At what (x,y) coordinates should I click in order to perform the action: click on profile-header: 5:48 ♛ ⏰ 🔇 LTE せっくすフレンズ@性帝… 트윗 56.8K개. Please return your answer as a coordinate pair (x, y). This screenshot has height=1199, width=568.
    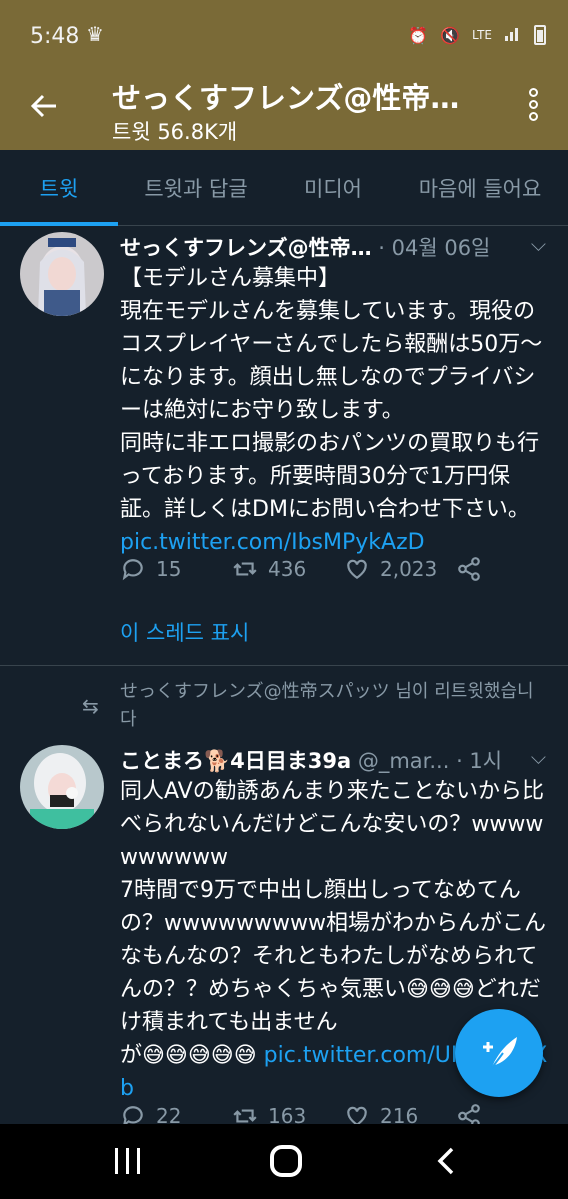
    Looking at the image, I should click on (284, 75).